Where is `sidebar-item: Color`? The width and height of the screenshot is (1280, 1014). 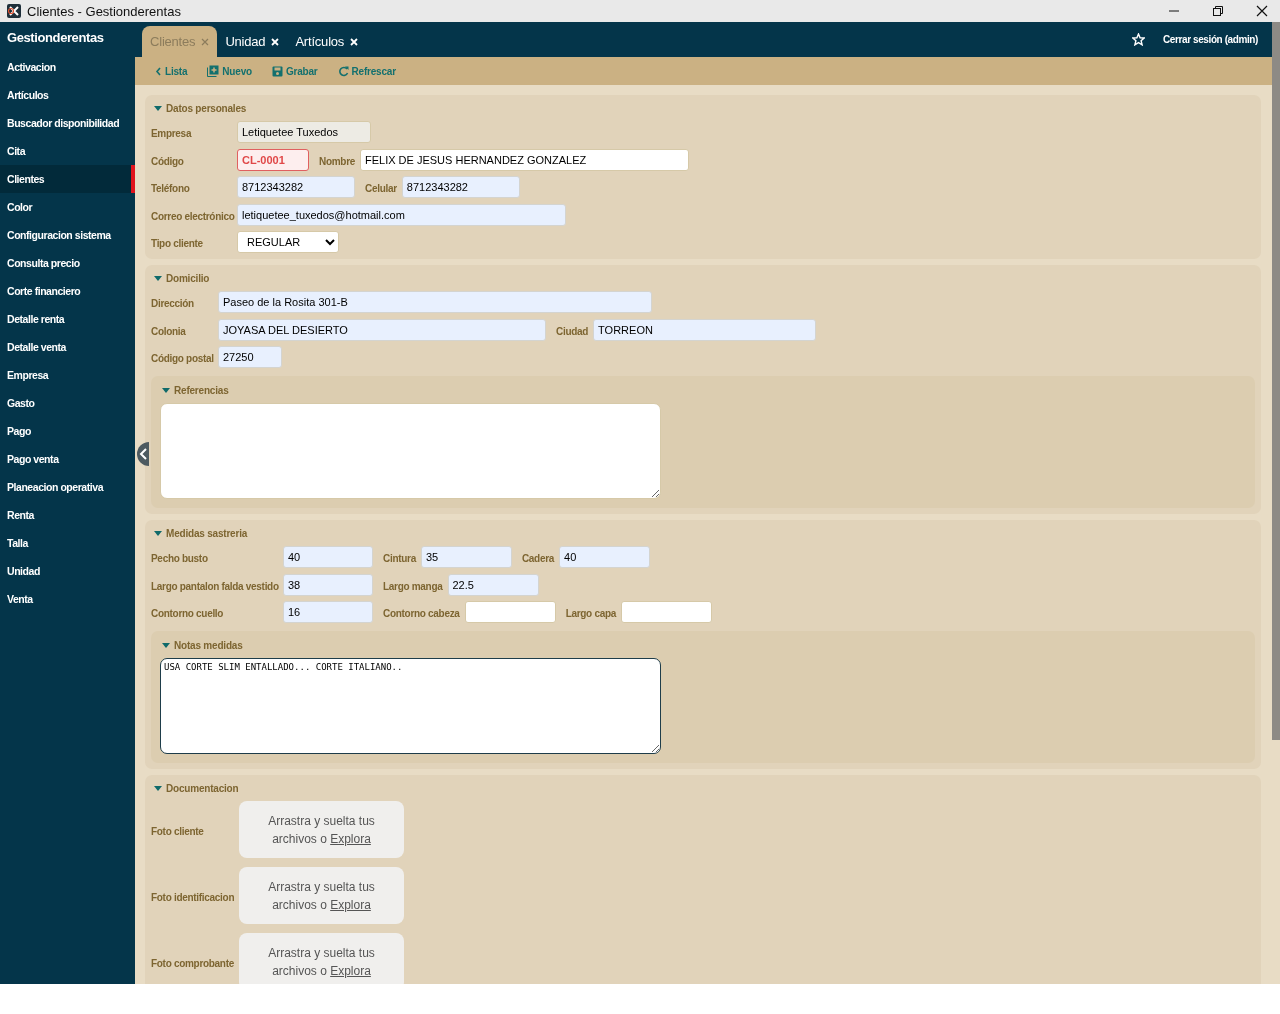
sidebar-item: Color is located at coordinates (67, 207).